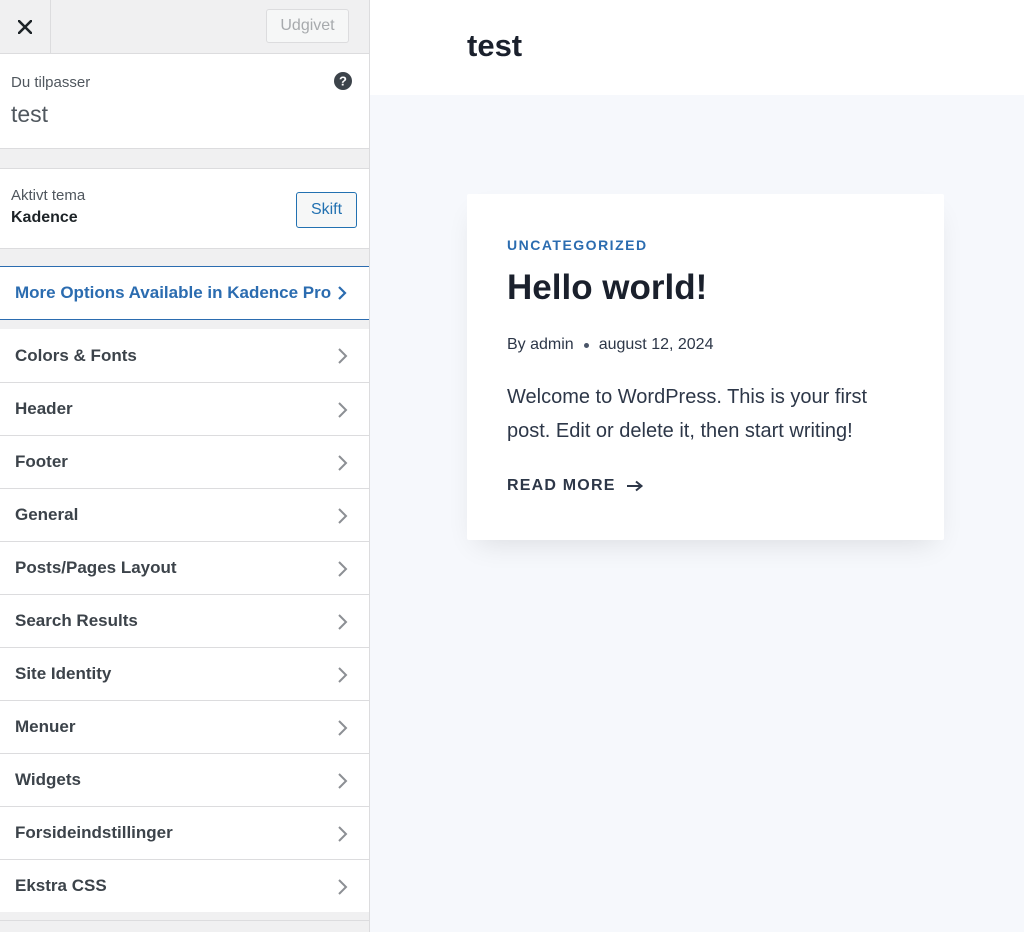 The image size is (1024, 932). Describe the element at coordinates (48, 195) in the screenshot. I see `active-theme-label: Aktivt tema` at that location.